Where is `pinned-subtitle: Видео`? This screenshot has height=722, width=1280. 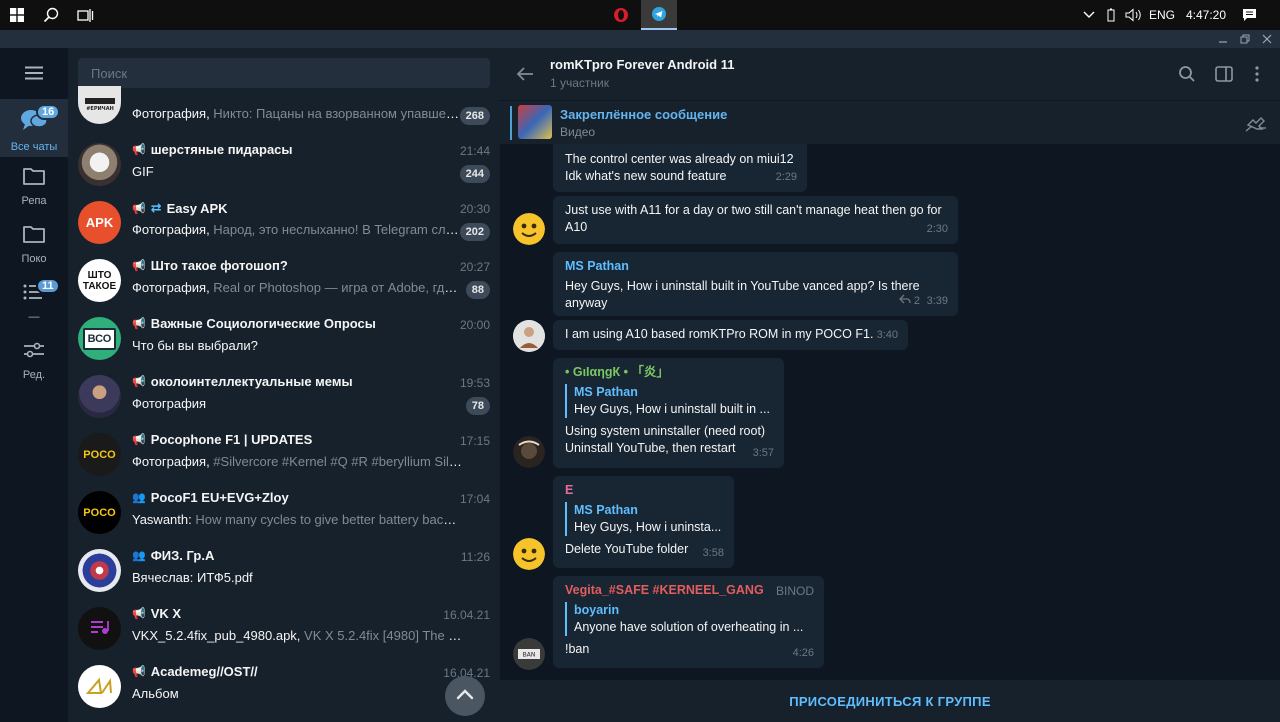
pinned-subtitle: Видео is located at coordinates (578, 132).